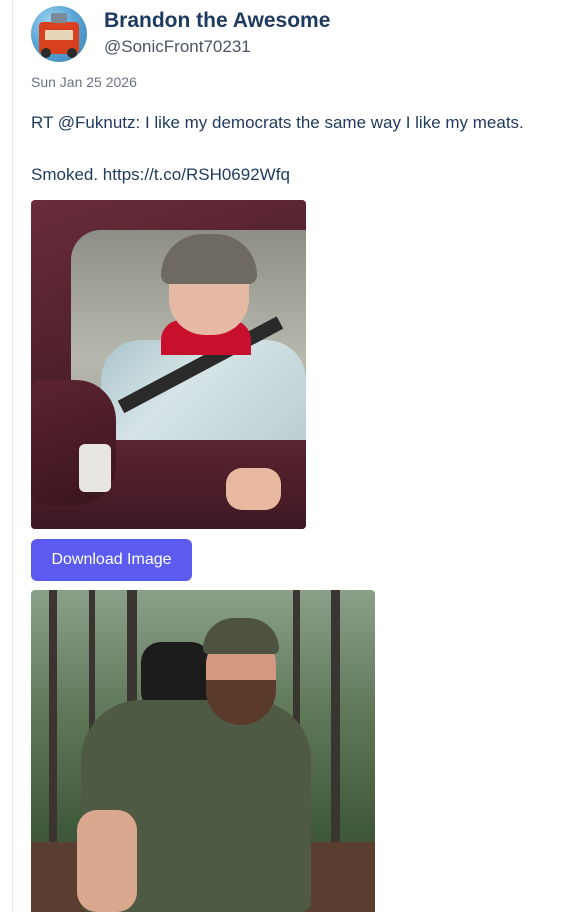  What do you see at coordinates (107, 861) in the screenshot?
I see `person-leg` at bounding box center [107, 861].